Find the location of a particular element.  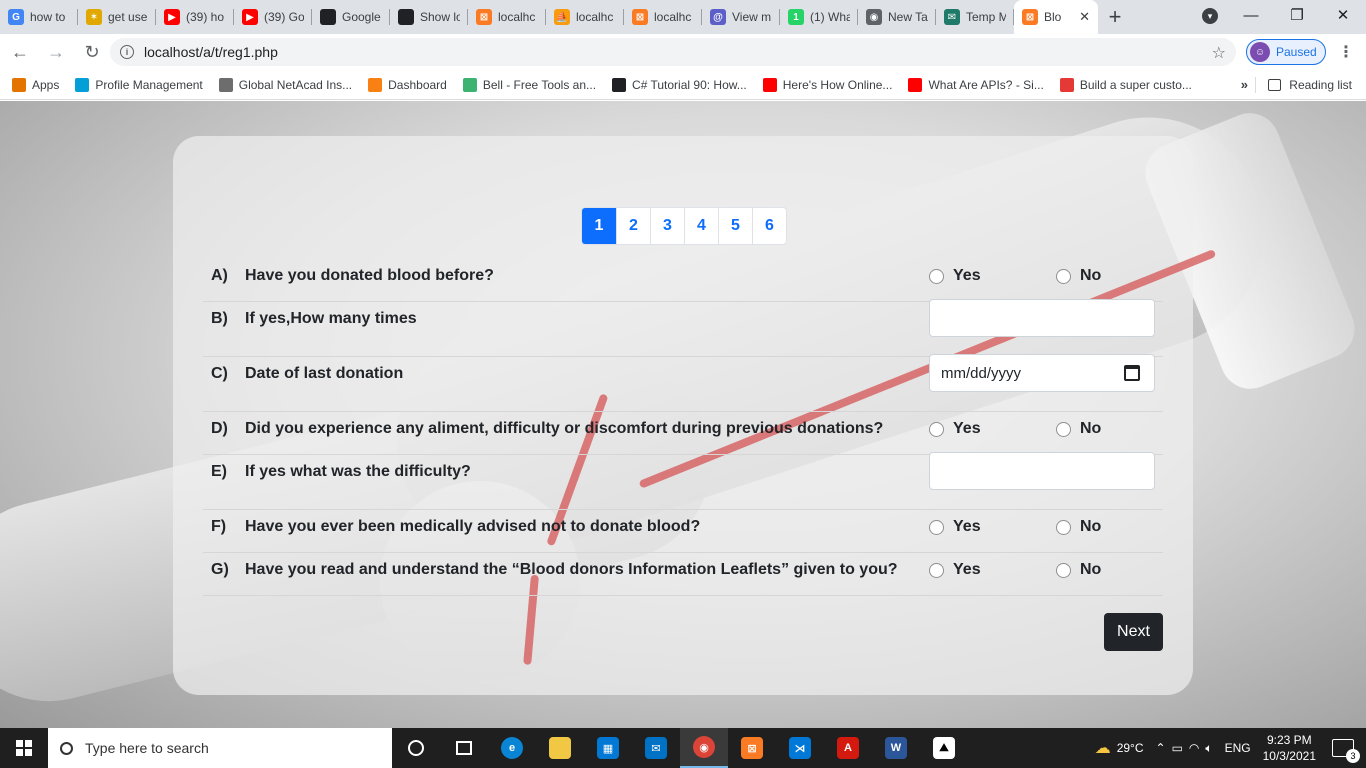

apps-grid-icon is located at coordinates (19, 84).